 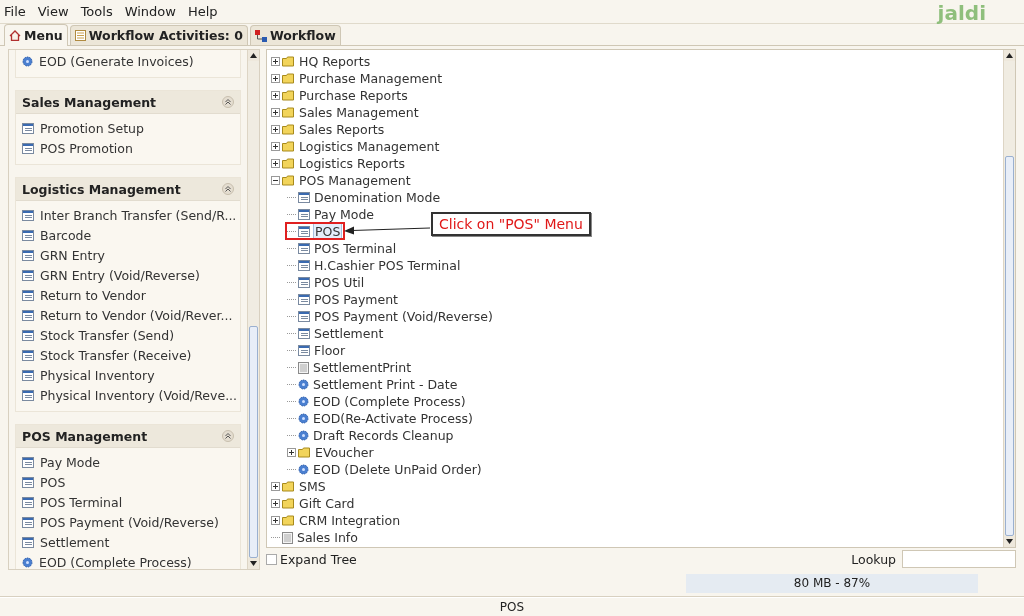 What do you see at coordinates (327, 538) in the screenshot?
I see `tree-item: Sales Info` at bounding box center [327, 538].